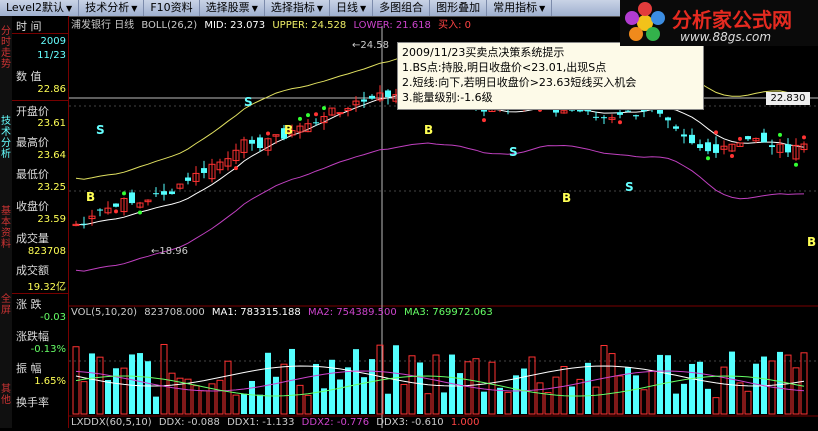 Image resolution: width=818 pixels, height=431 pixels. I want to click on ddx-extra: 1.000, so click(465, 422).